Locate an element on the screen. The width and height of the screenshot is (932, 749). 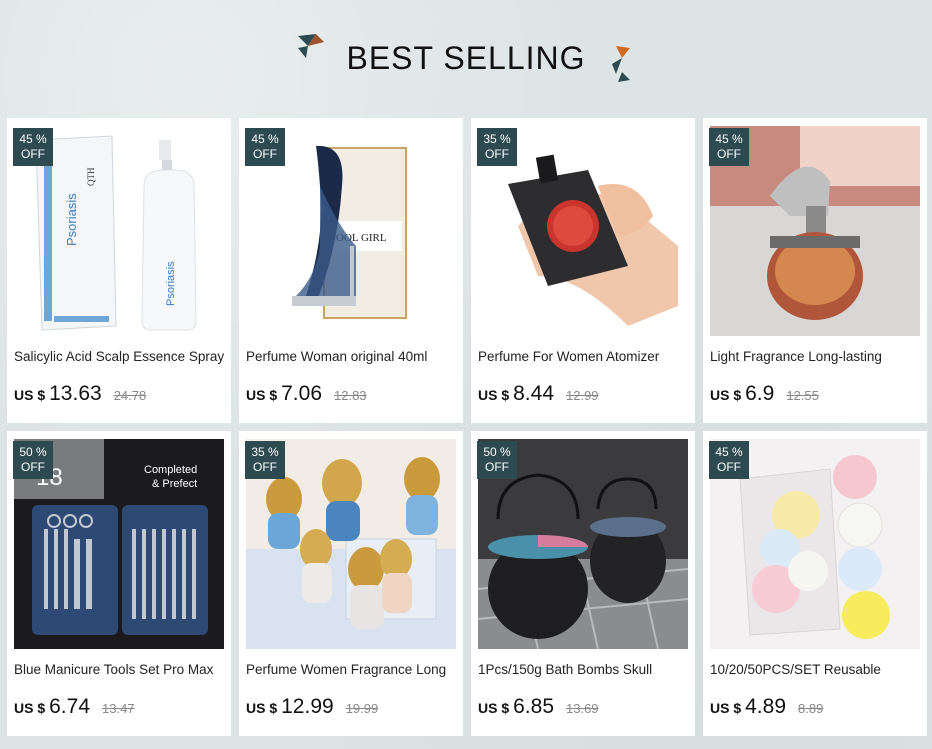
price: 6.9 is located at coordinates (760, 393).